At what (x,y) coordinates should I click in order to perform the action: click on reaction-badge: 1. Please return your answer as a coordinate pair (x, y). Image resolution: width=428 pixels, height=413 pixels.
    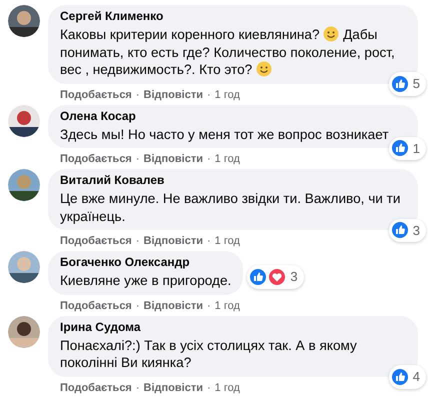
    Looking at the image, I should click on (407, 148).